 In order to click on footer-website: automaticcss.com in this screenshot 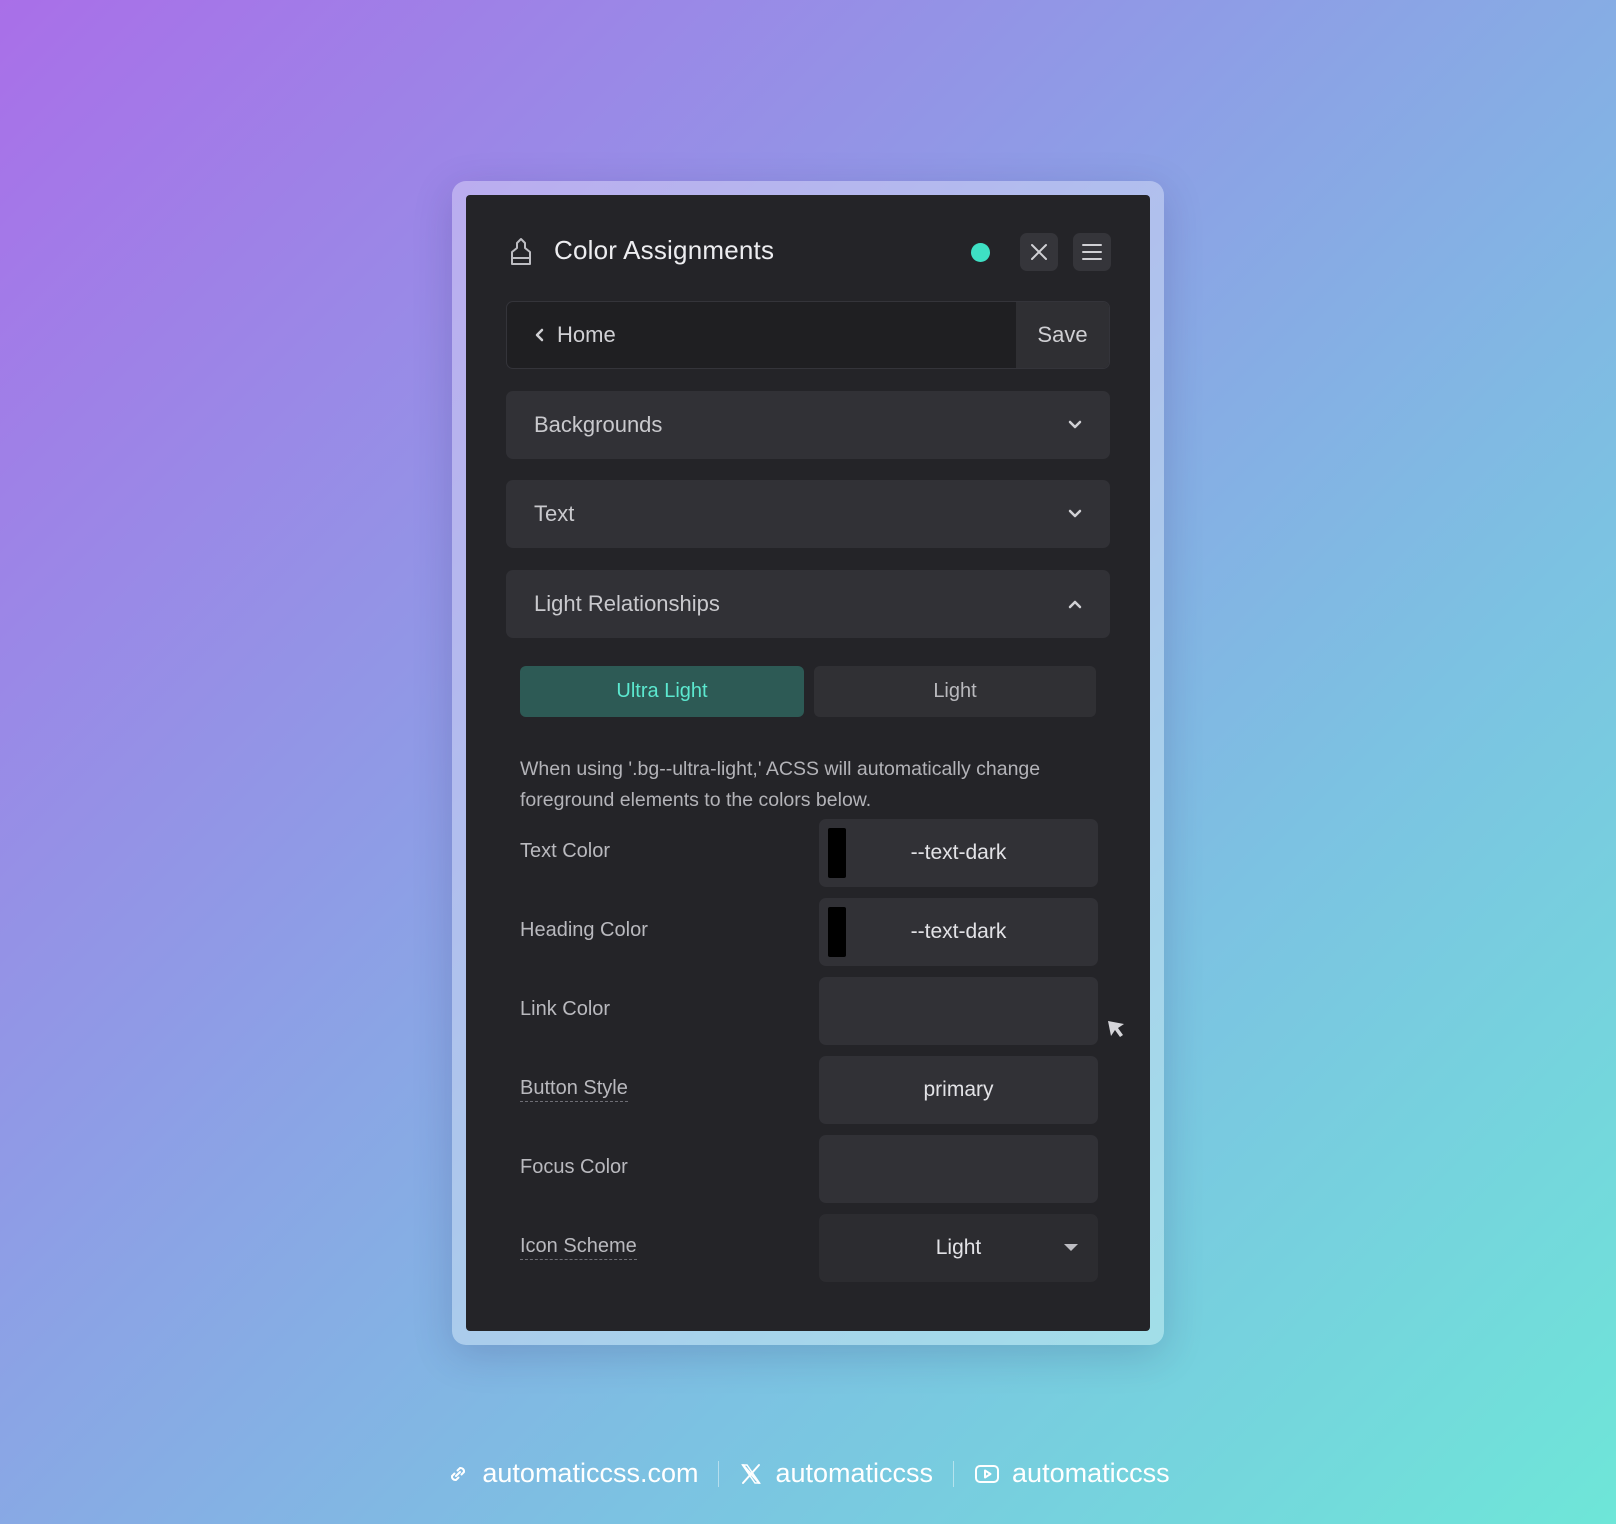, I will do `click(590, 1473)`.